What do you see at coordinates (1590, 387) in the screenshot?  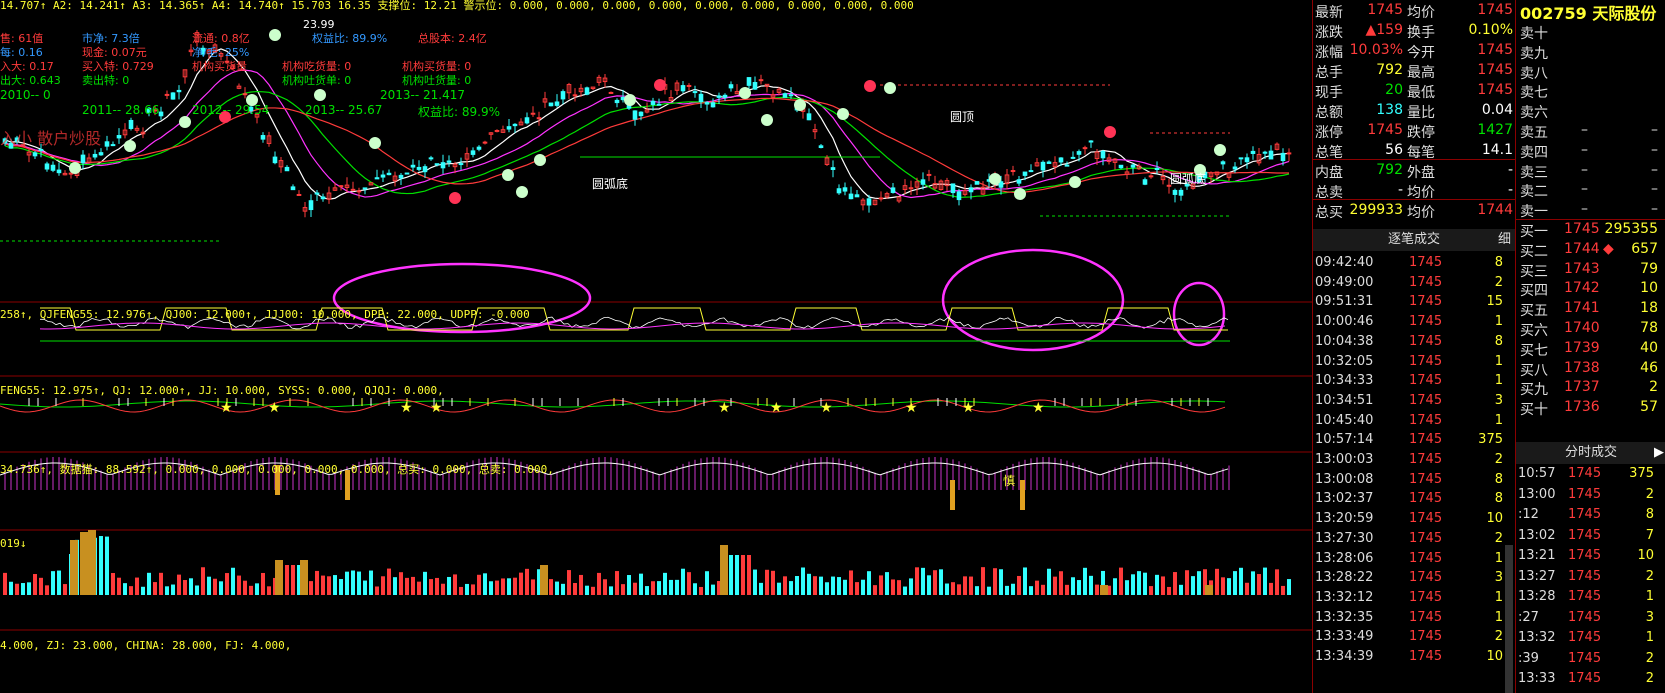 I see `buy-level-row: 买九 1737 2` at bounding box center [1590, 387].